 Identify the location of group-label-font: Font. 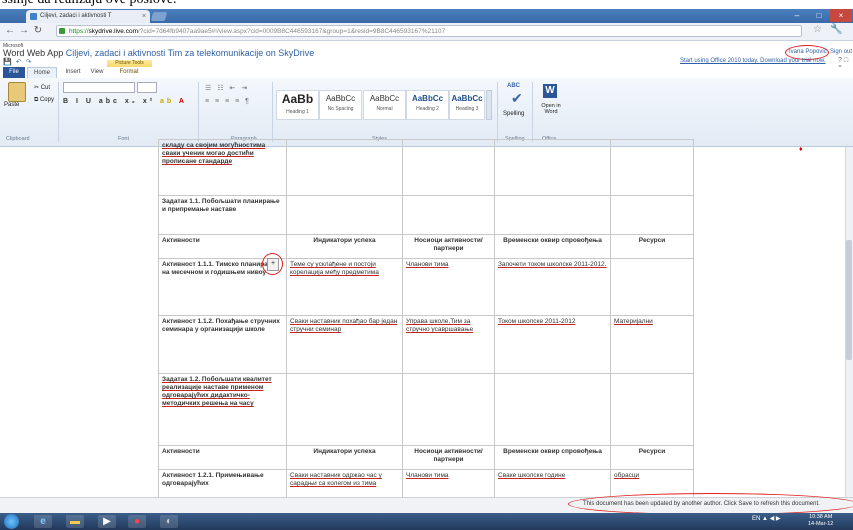
(124, 139).